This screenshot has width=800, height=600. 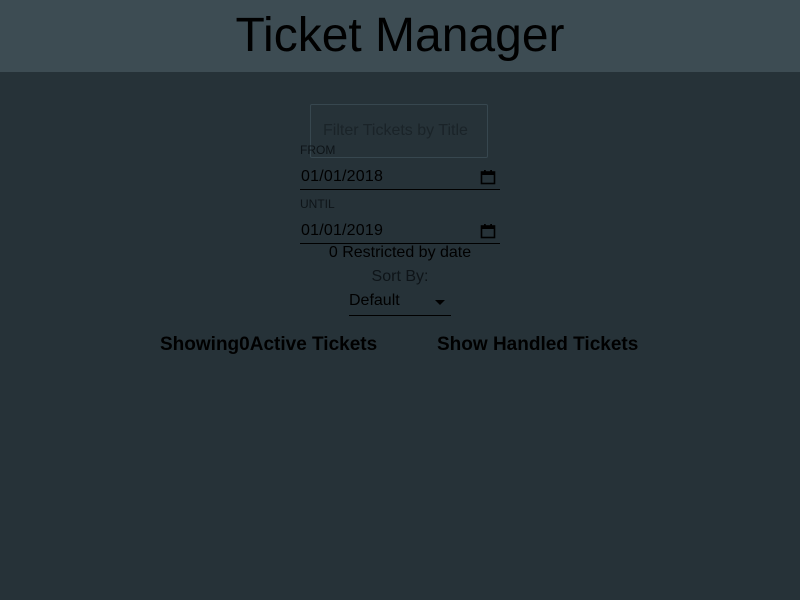 What do you see at coordinates (244, 344) in the screenshot?
I see `active-count: 0` at bounding box center [244, 344].